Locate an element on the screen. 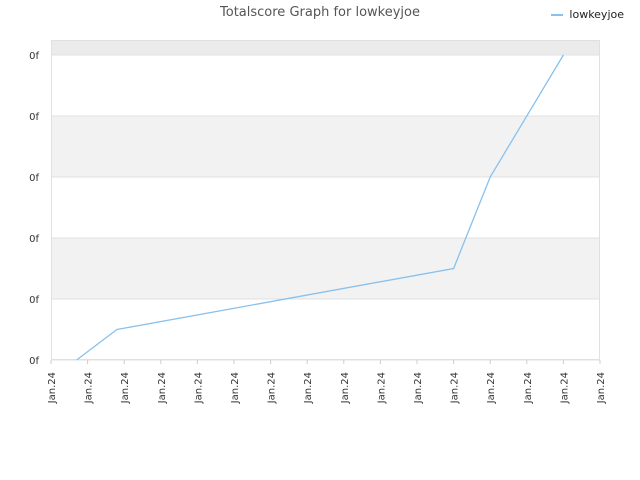  plot-top-band is located at coordinates (325, 47).